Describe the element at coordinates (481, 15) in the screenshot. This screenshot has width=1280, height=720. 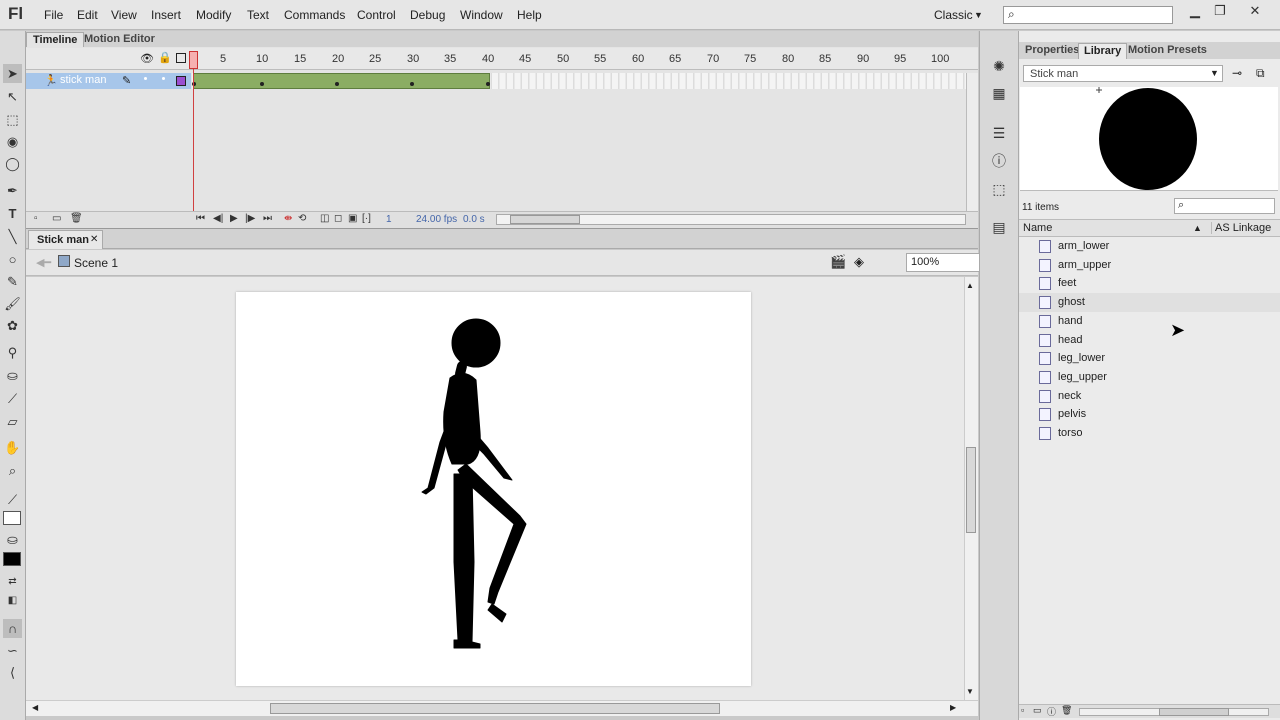
I see `menu-window: Window` at that location.